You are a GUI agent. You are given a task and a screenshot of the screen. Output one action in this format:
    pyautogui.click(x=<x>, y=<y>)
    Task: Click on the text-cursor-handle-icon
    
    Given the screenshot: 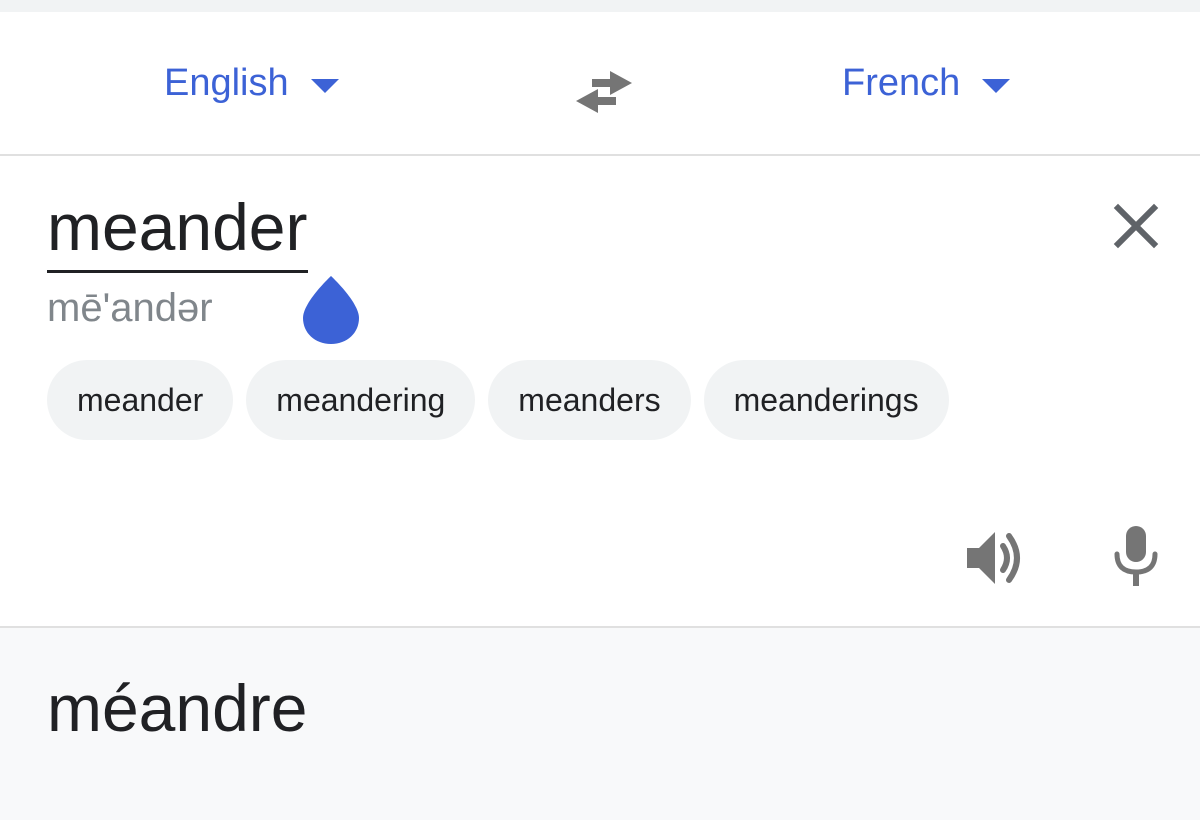 What is the action you would take?
    pyautogui.click(x=331, y=309)
    